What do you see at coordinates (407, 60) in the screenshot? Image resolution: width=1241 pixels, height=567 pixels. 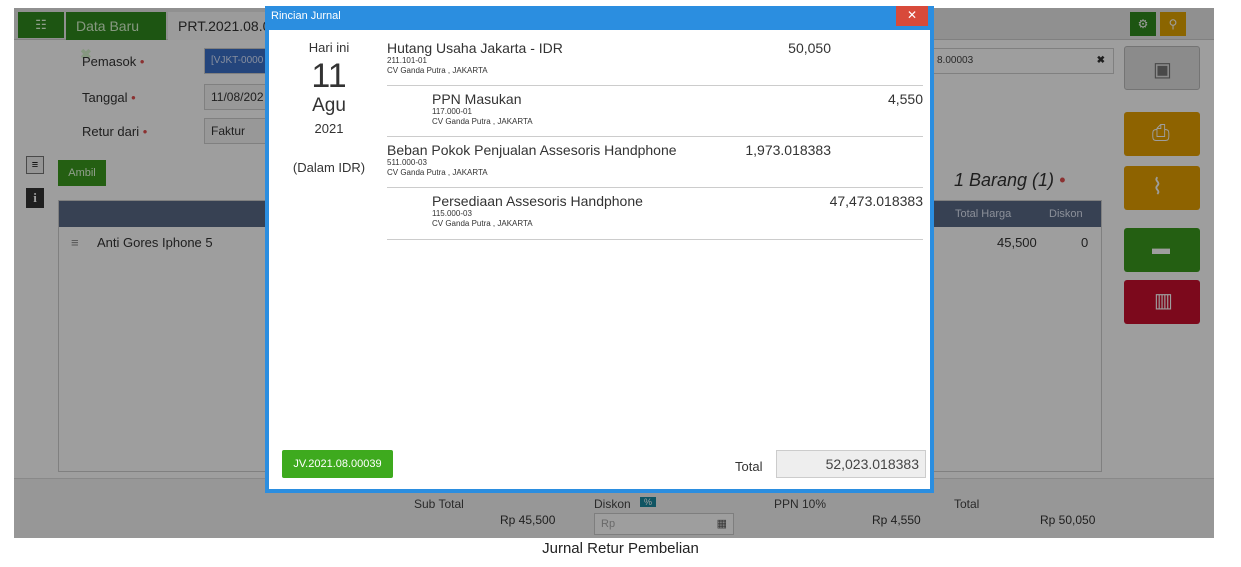 I see `account-code: 211.101-01` at bounding box center [407, 60].